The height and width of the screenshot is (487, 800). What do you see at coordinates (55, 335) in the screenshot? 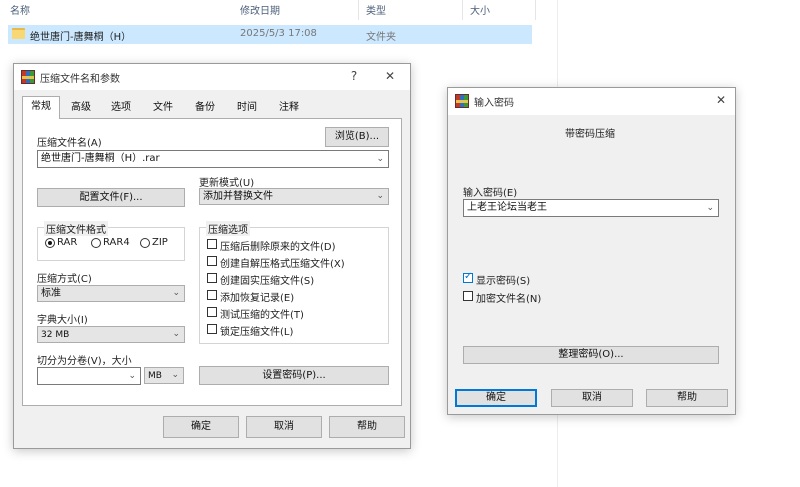
I see `dictionary-value: 32 MB` at bounding box center [55, 335].